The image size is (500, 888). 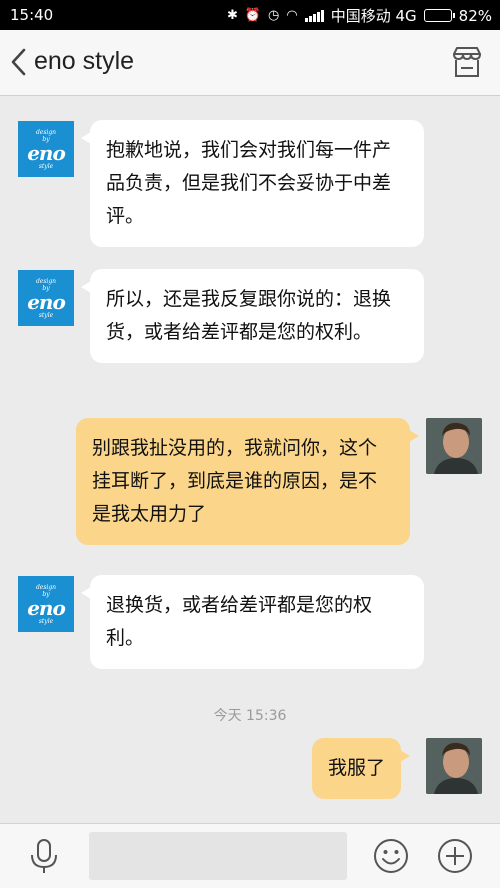 I want to click on store-icon, so click(x=467, y=62).